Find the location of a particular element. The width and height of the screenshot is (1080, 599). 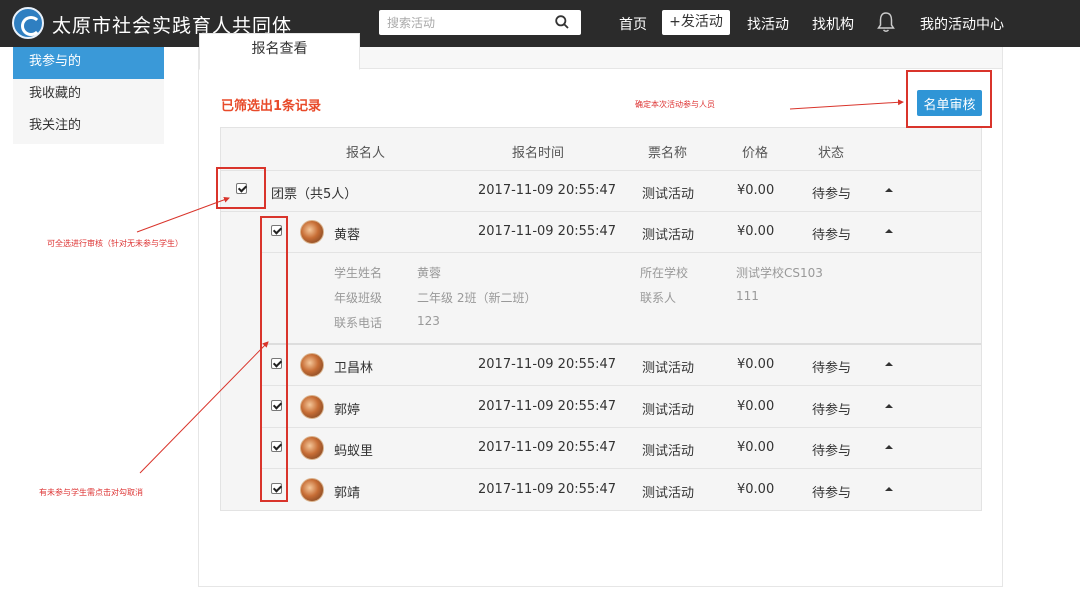

col-registrant: 报名人 is located at coordinates (366, 153).